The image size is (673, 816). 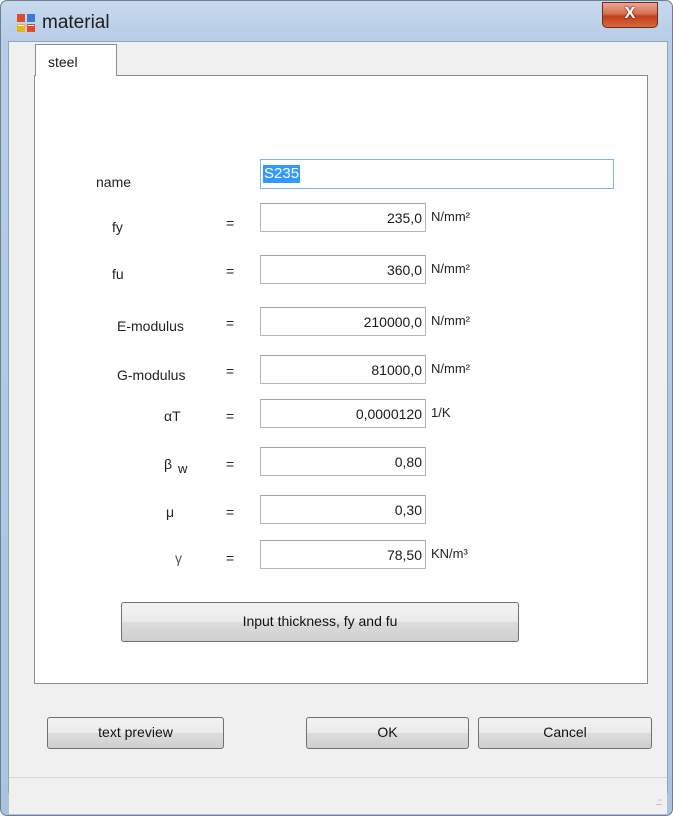 What do you see at coordinates (336, 21) in the screenshot?
I see `title-bar: material X` at bounding box center [336, 21].